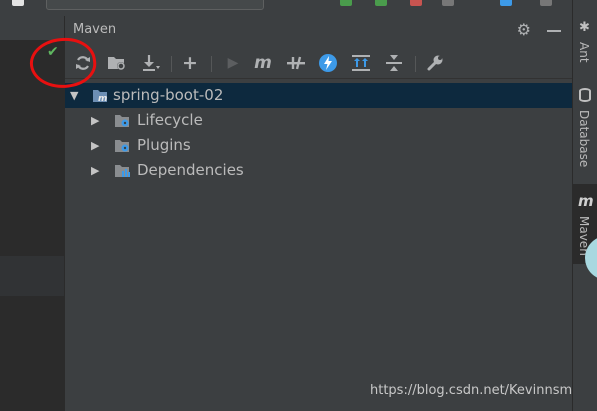  I want to click on wrench-icon, so click(435, 63).